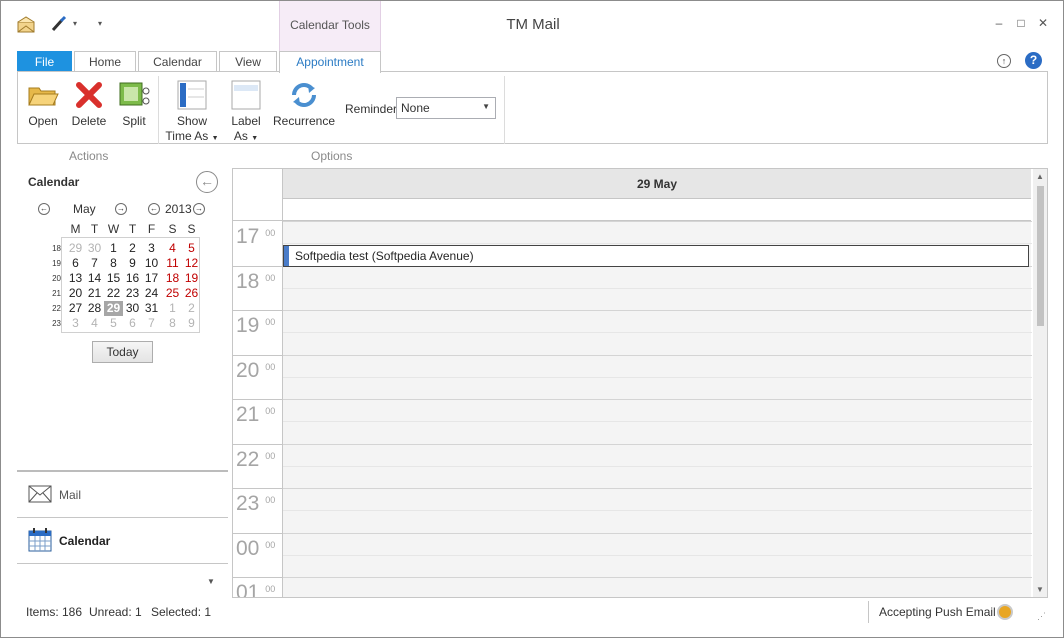 The width and height of the screenshot is (1064, 638). I want to click on tab-calendar: Calendar, so click(177, 61).